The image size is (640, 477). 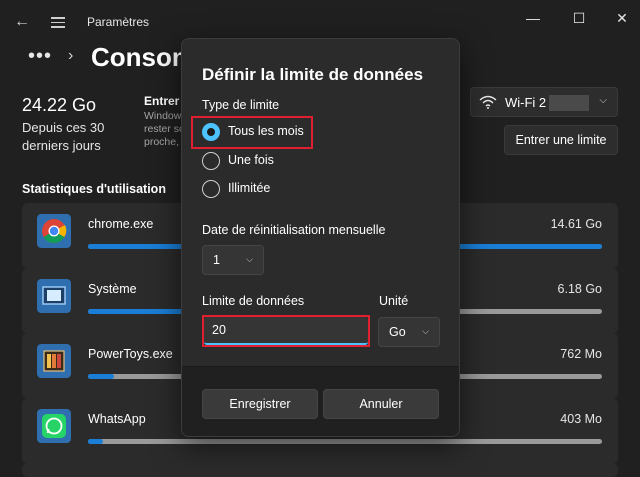 What do you see at coordinates (112, 289) in the screenshot?
I see `app-name: Système` at bounding box center [112, 289].